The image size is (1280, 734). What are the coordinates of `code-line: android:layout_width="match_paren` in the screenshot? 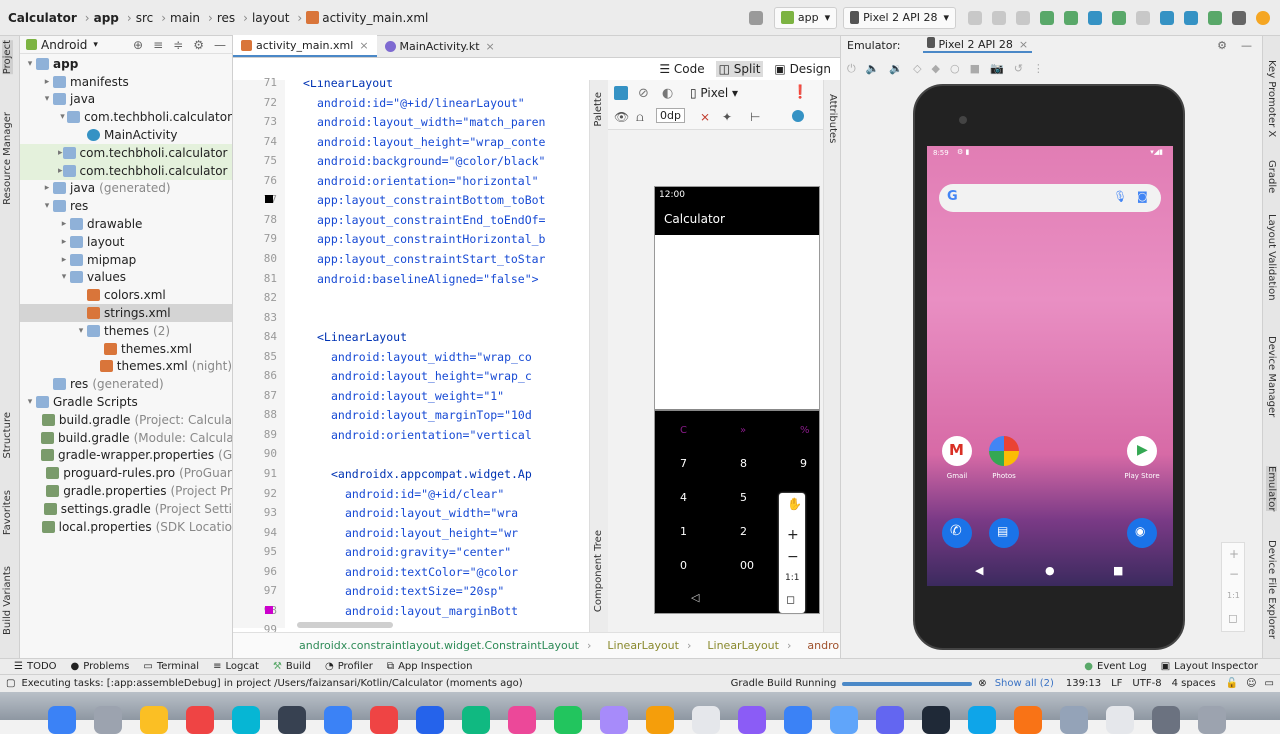 It's located at (431, 122).